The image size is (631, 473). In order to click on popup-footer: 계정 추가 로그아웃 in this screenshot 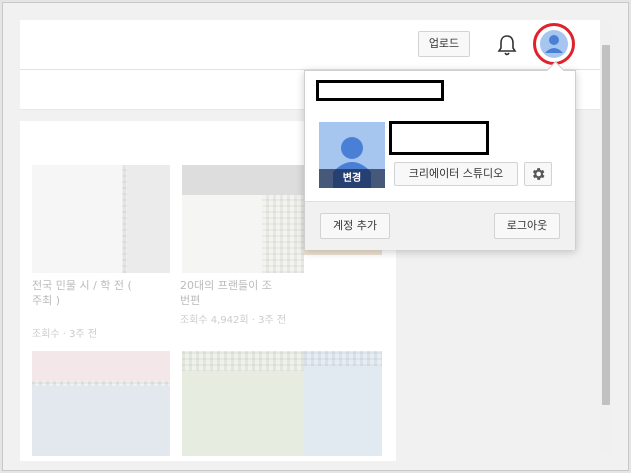, I will do `click(440, 225)`.